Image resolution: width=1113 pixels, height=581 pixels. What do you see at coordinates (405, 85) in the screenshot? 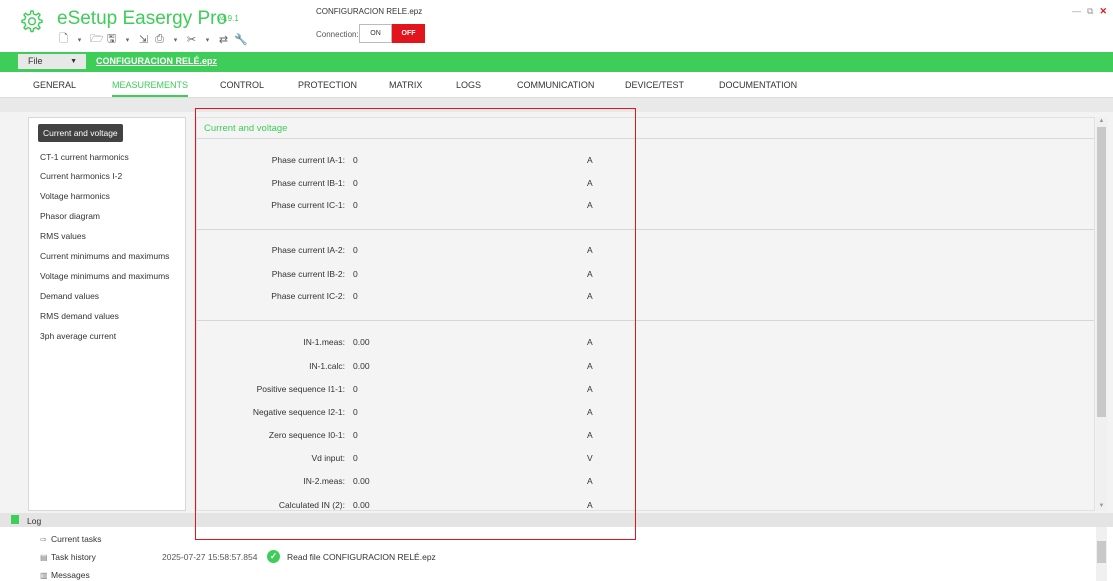
I see `tab-matrix: MATRIX` at bounding box center [405, 85].